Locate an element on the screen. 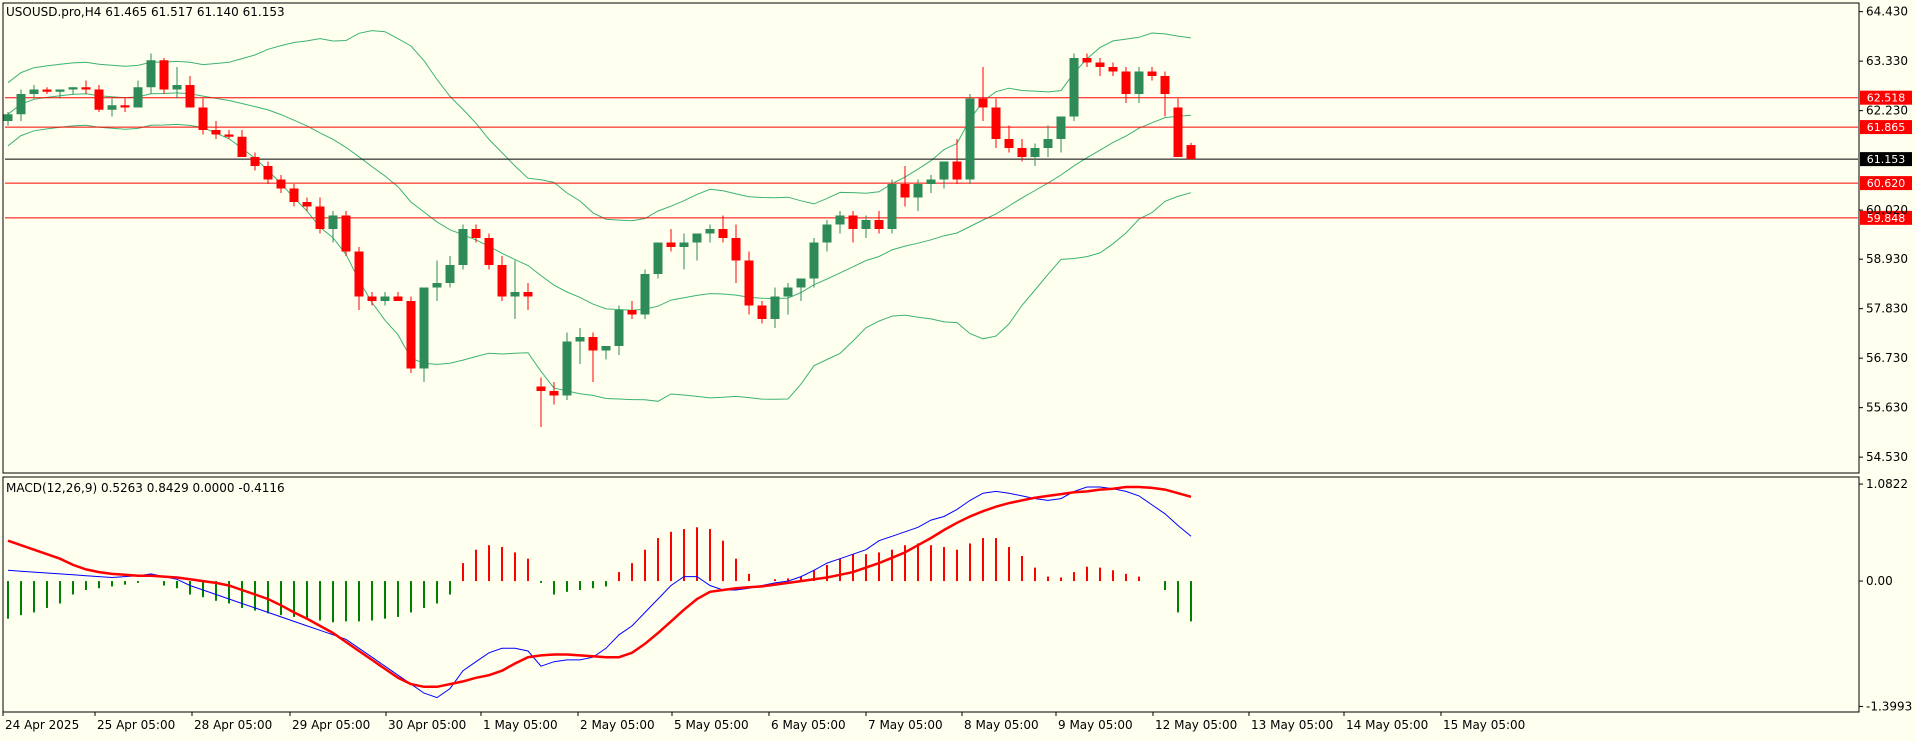 Image resolution: width=1916 pixels, height=741 pixels. price-tick-label: 58.930 is located at coordinates (1887, 259).